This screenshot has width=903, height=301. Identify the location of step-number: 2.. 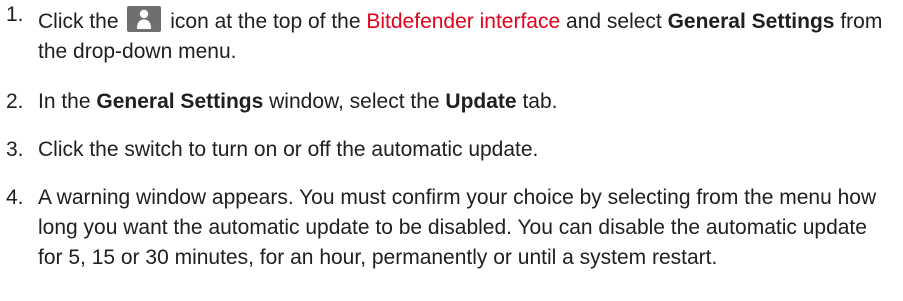
(15, 101).